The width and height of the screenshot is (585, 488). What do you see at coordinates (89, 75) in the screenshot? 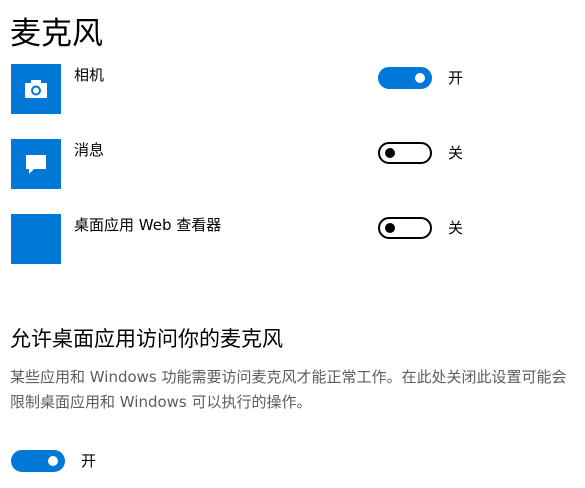
I see `app-name-camera: 相机` at bounding box center [89, 75].